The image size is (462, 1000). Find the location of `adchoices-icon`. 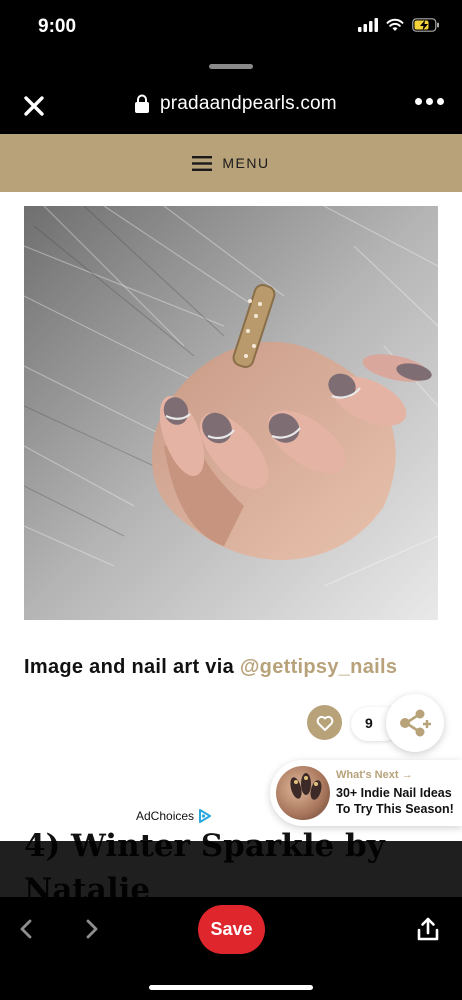

adchoices-icon is located at coordinates (205, 816).